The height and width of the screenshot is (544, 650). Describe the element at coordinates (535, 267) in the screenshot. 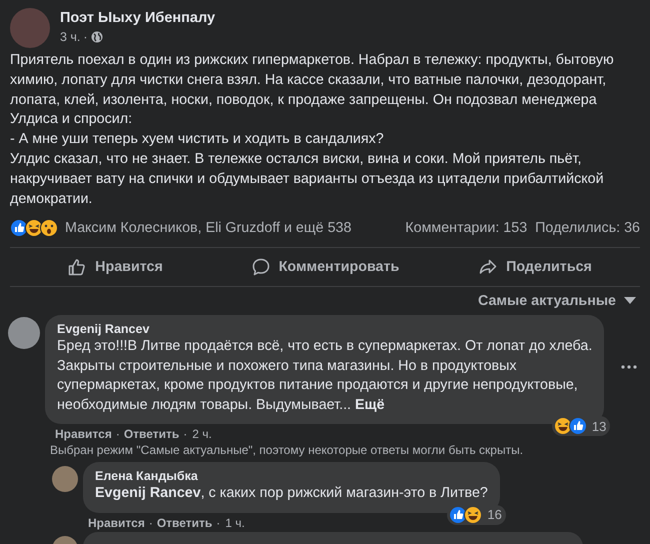

I see `share-button: Поделиться` at that location.